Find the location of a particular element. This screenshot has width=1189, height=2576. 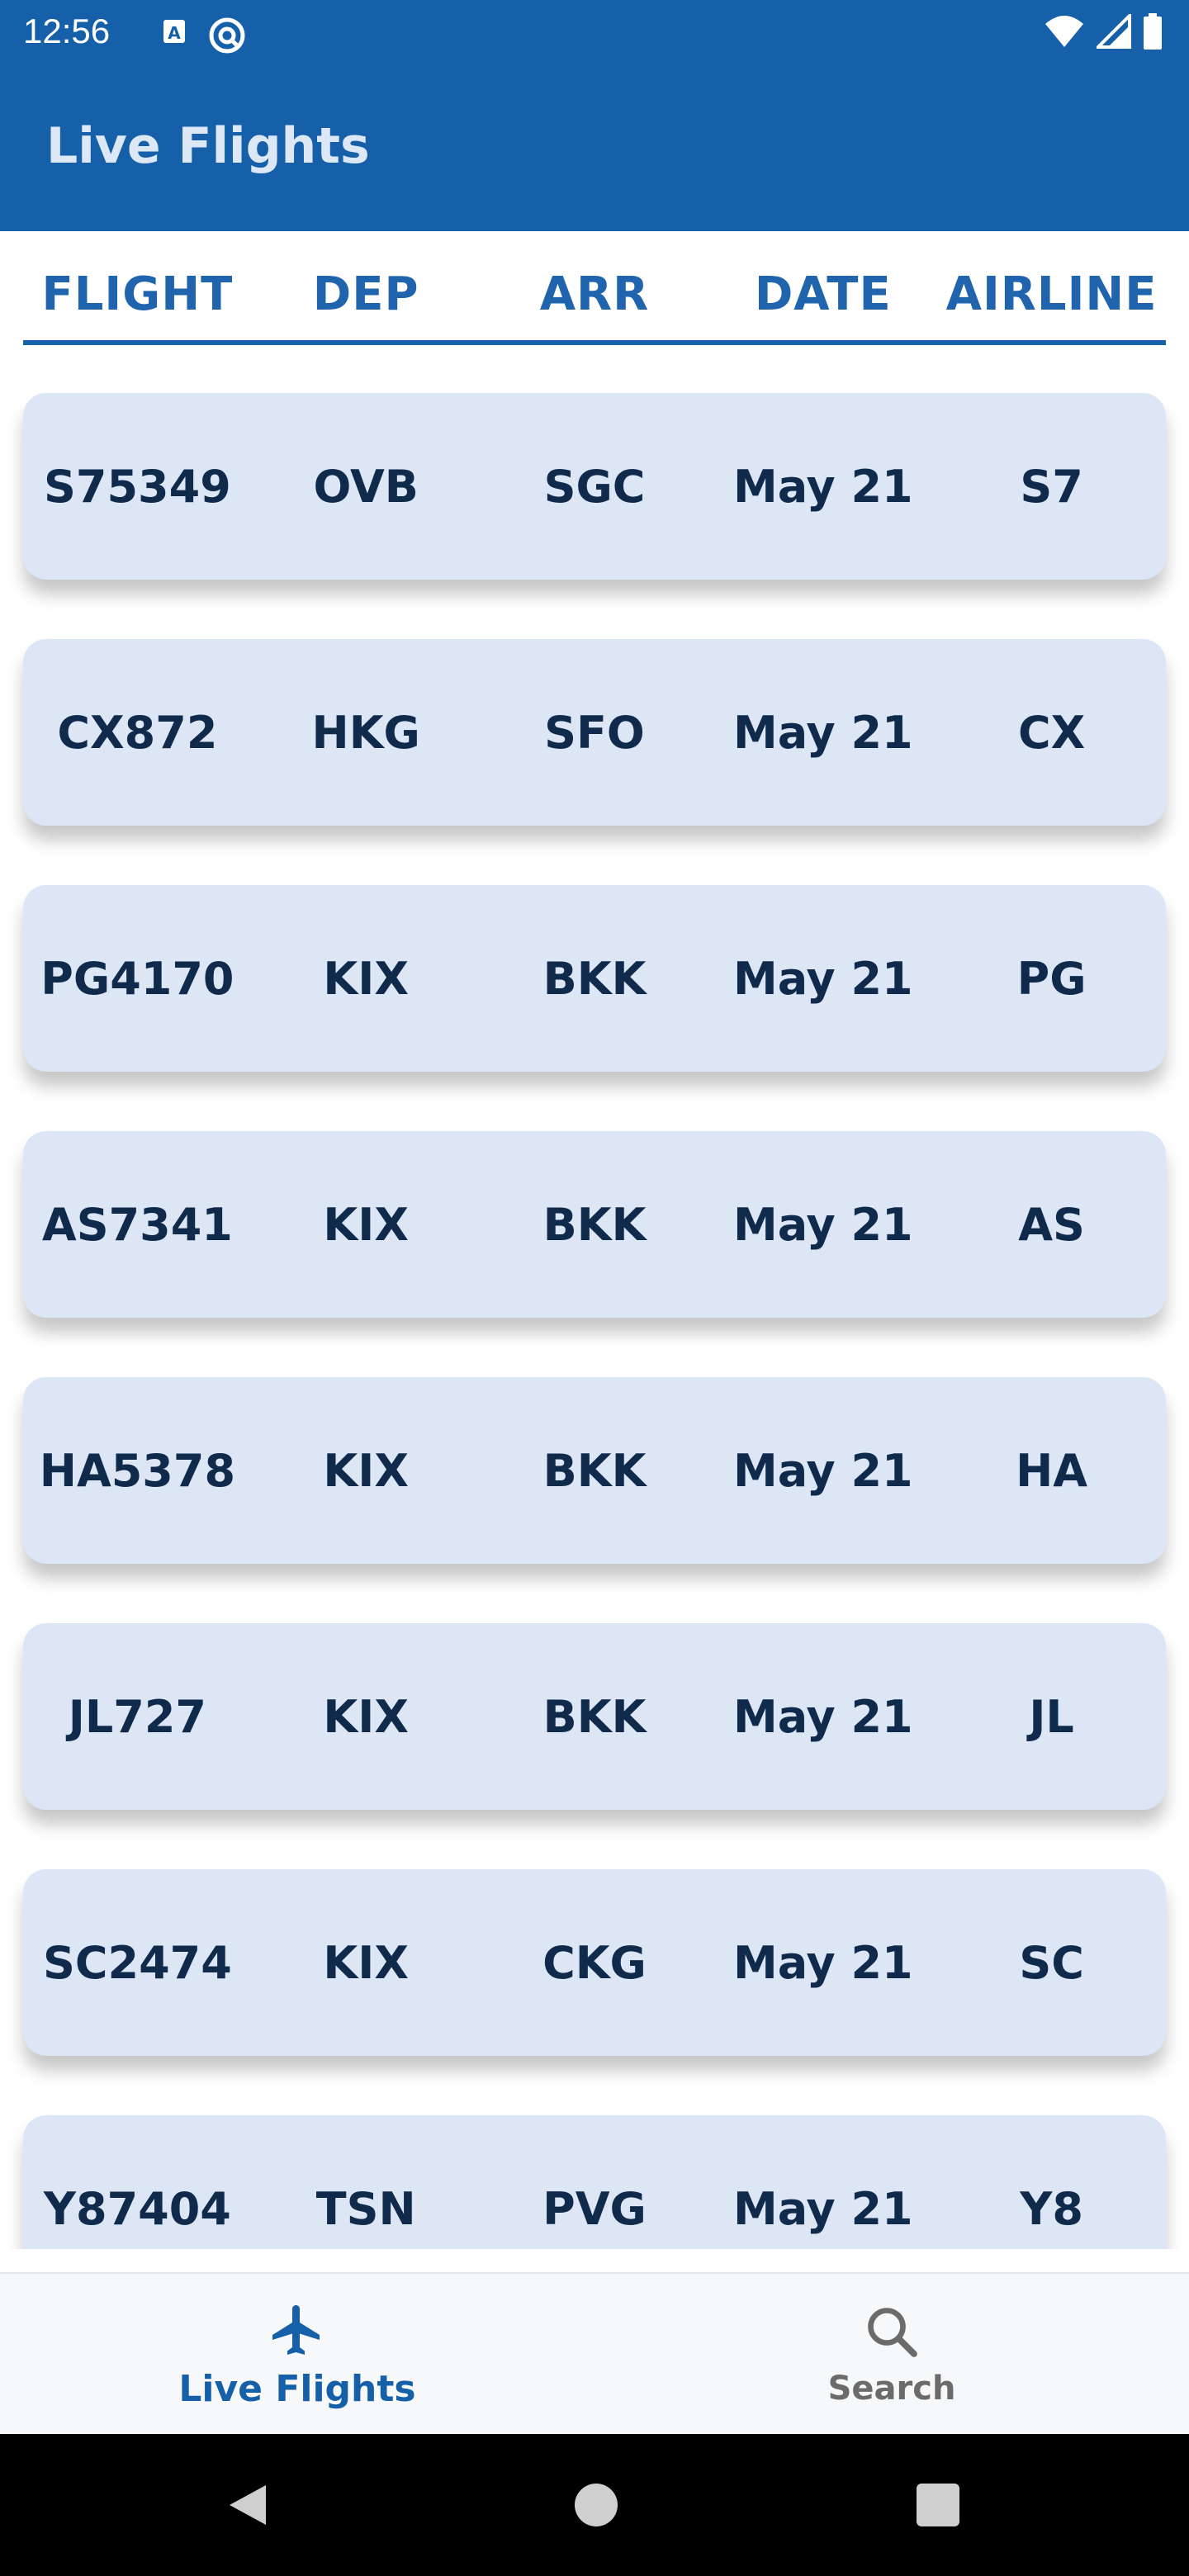

nav-label-search: Search is located at coordinates (891, 2389).